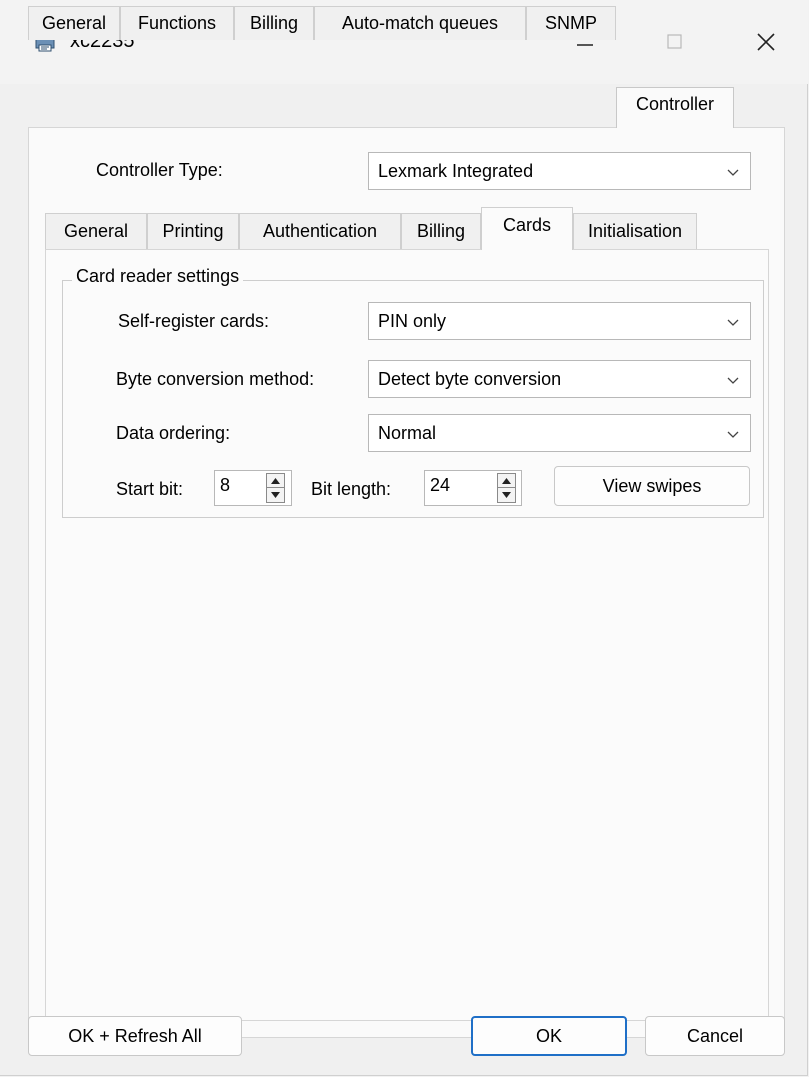 This screenshot has height=1077, width=809. What do you see at coordinates (549, 1036) in the screenshot?
I see `ok-button: OK` at bounding box center [549, 1036].